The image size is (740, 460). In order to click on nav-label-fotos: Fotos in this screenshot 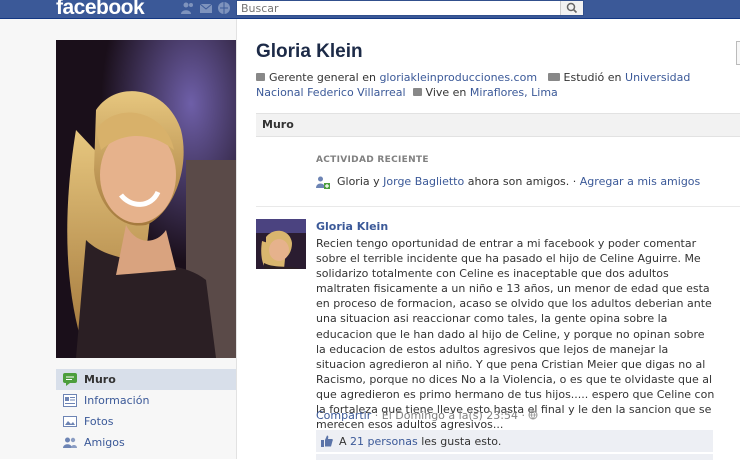, I will do `click(99, 421)`.